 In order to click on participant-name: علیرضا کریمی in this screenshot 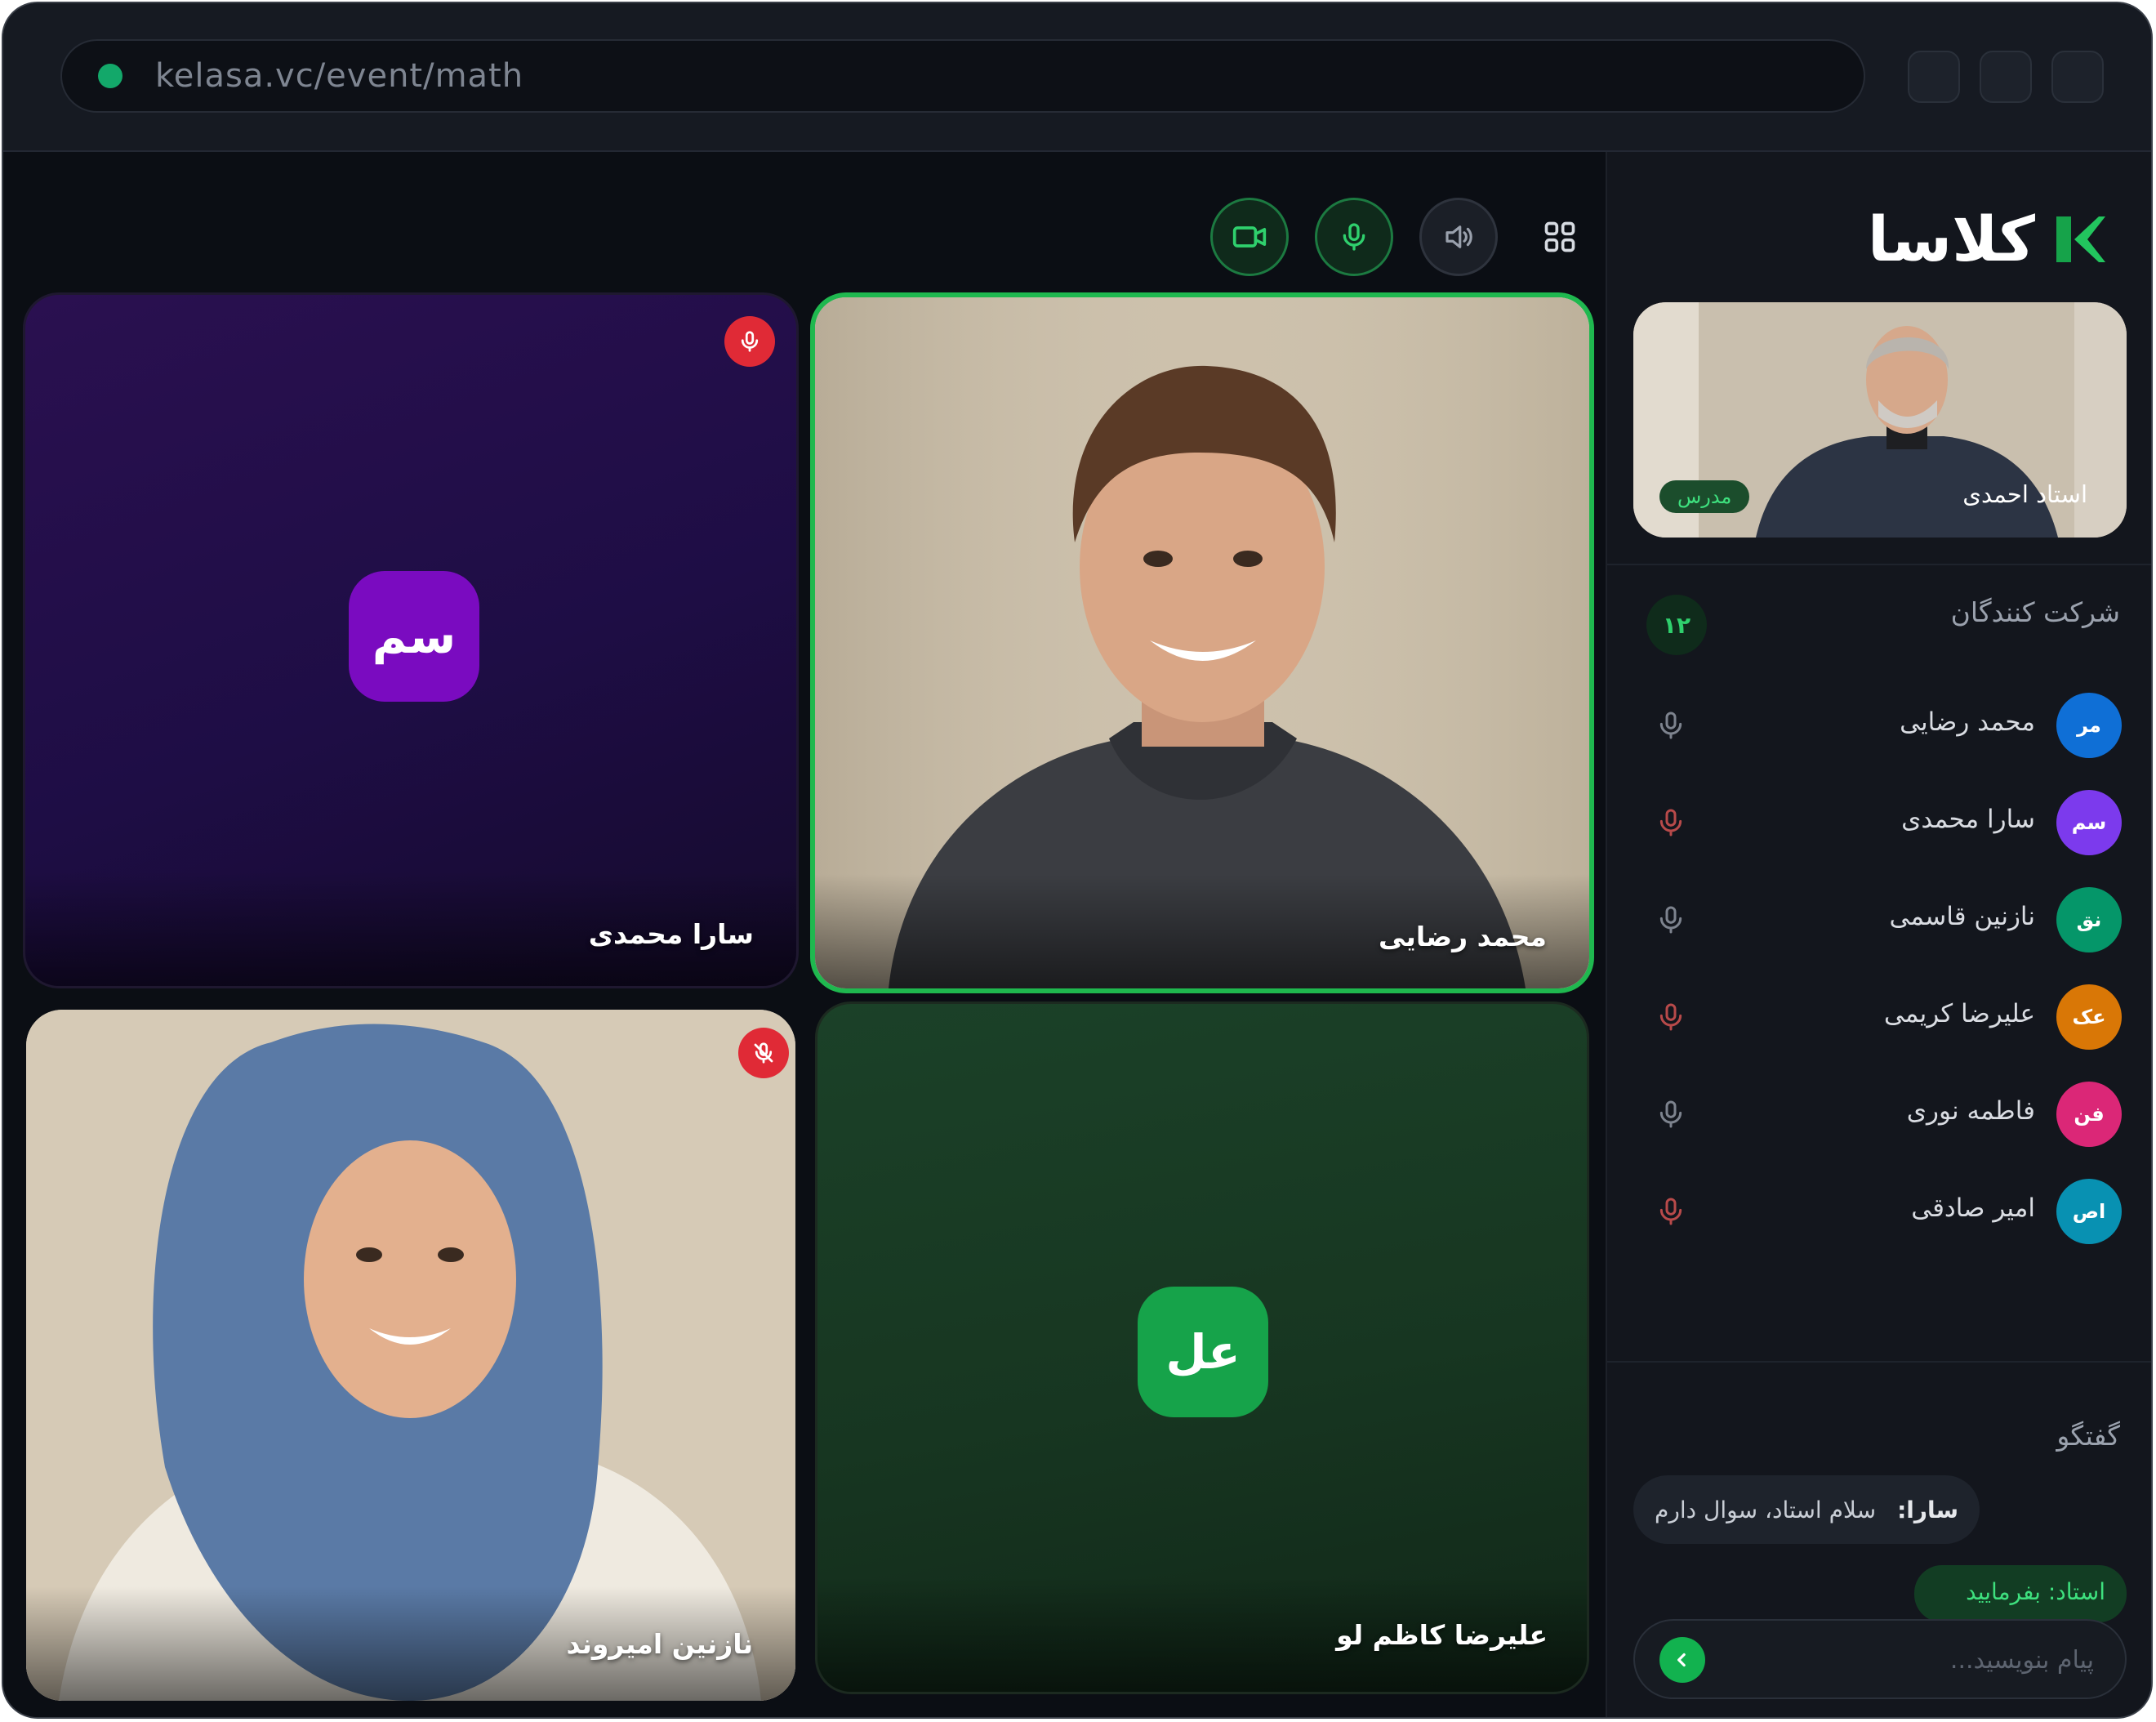, I will do `click(1959, 1013)`.